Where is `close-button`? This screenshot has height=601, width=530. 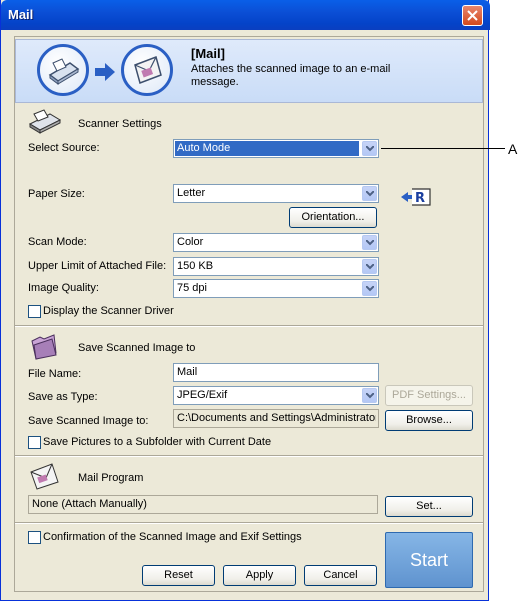 close-button is located at coordinates (472, 15).